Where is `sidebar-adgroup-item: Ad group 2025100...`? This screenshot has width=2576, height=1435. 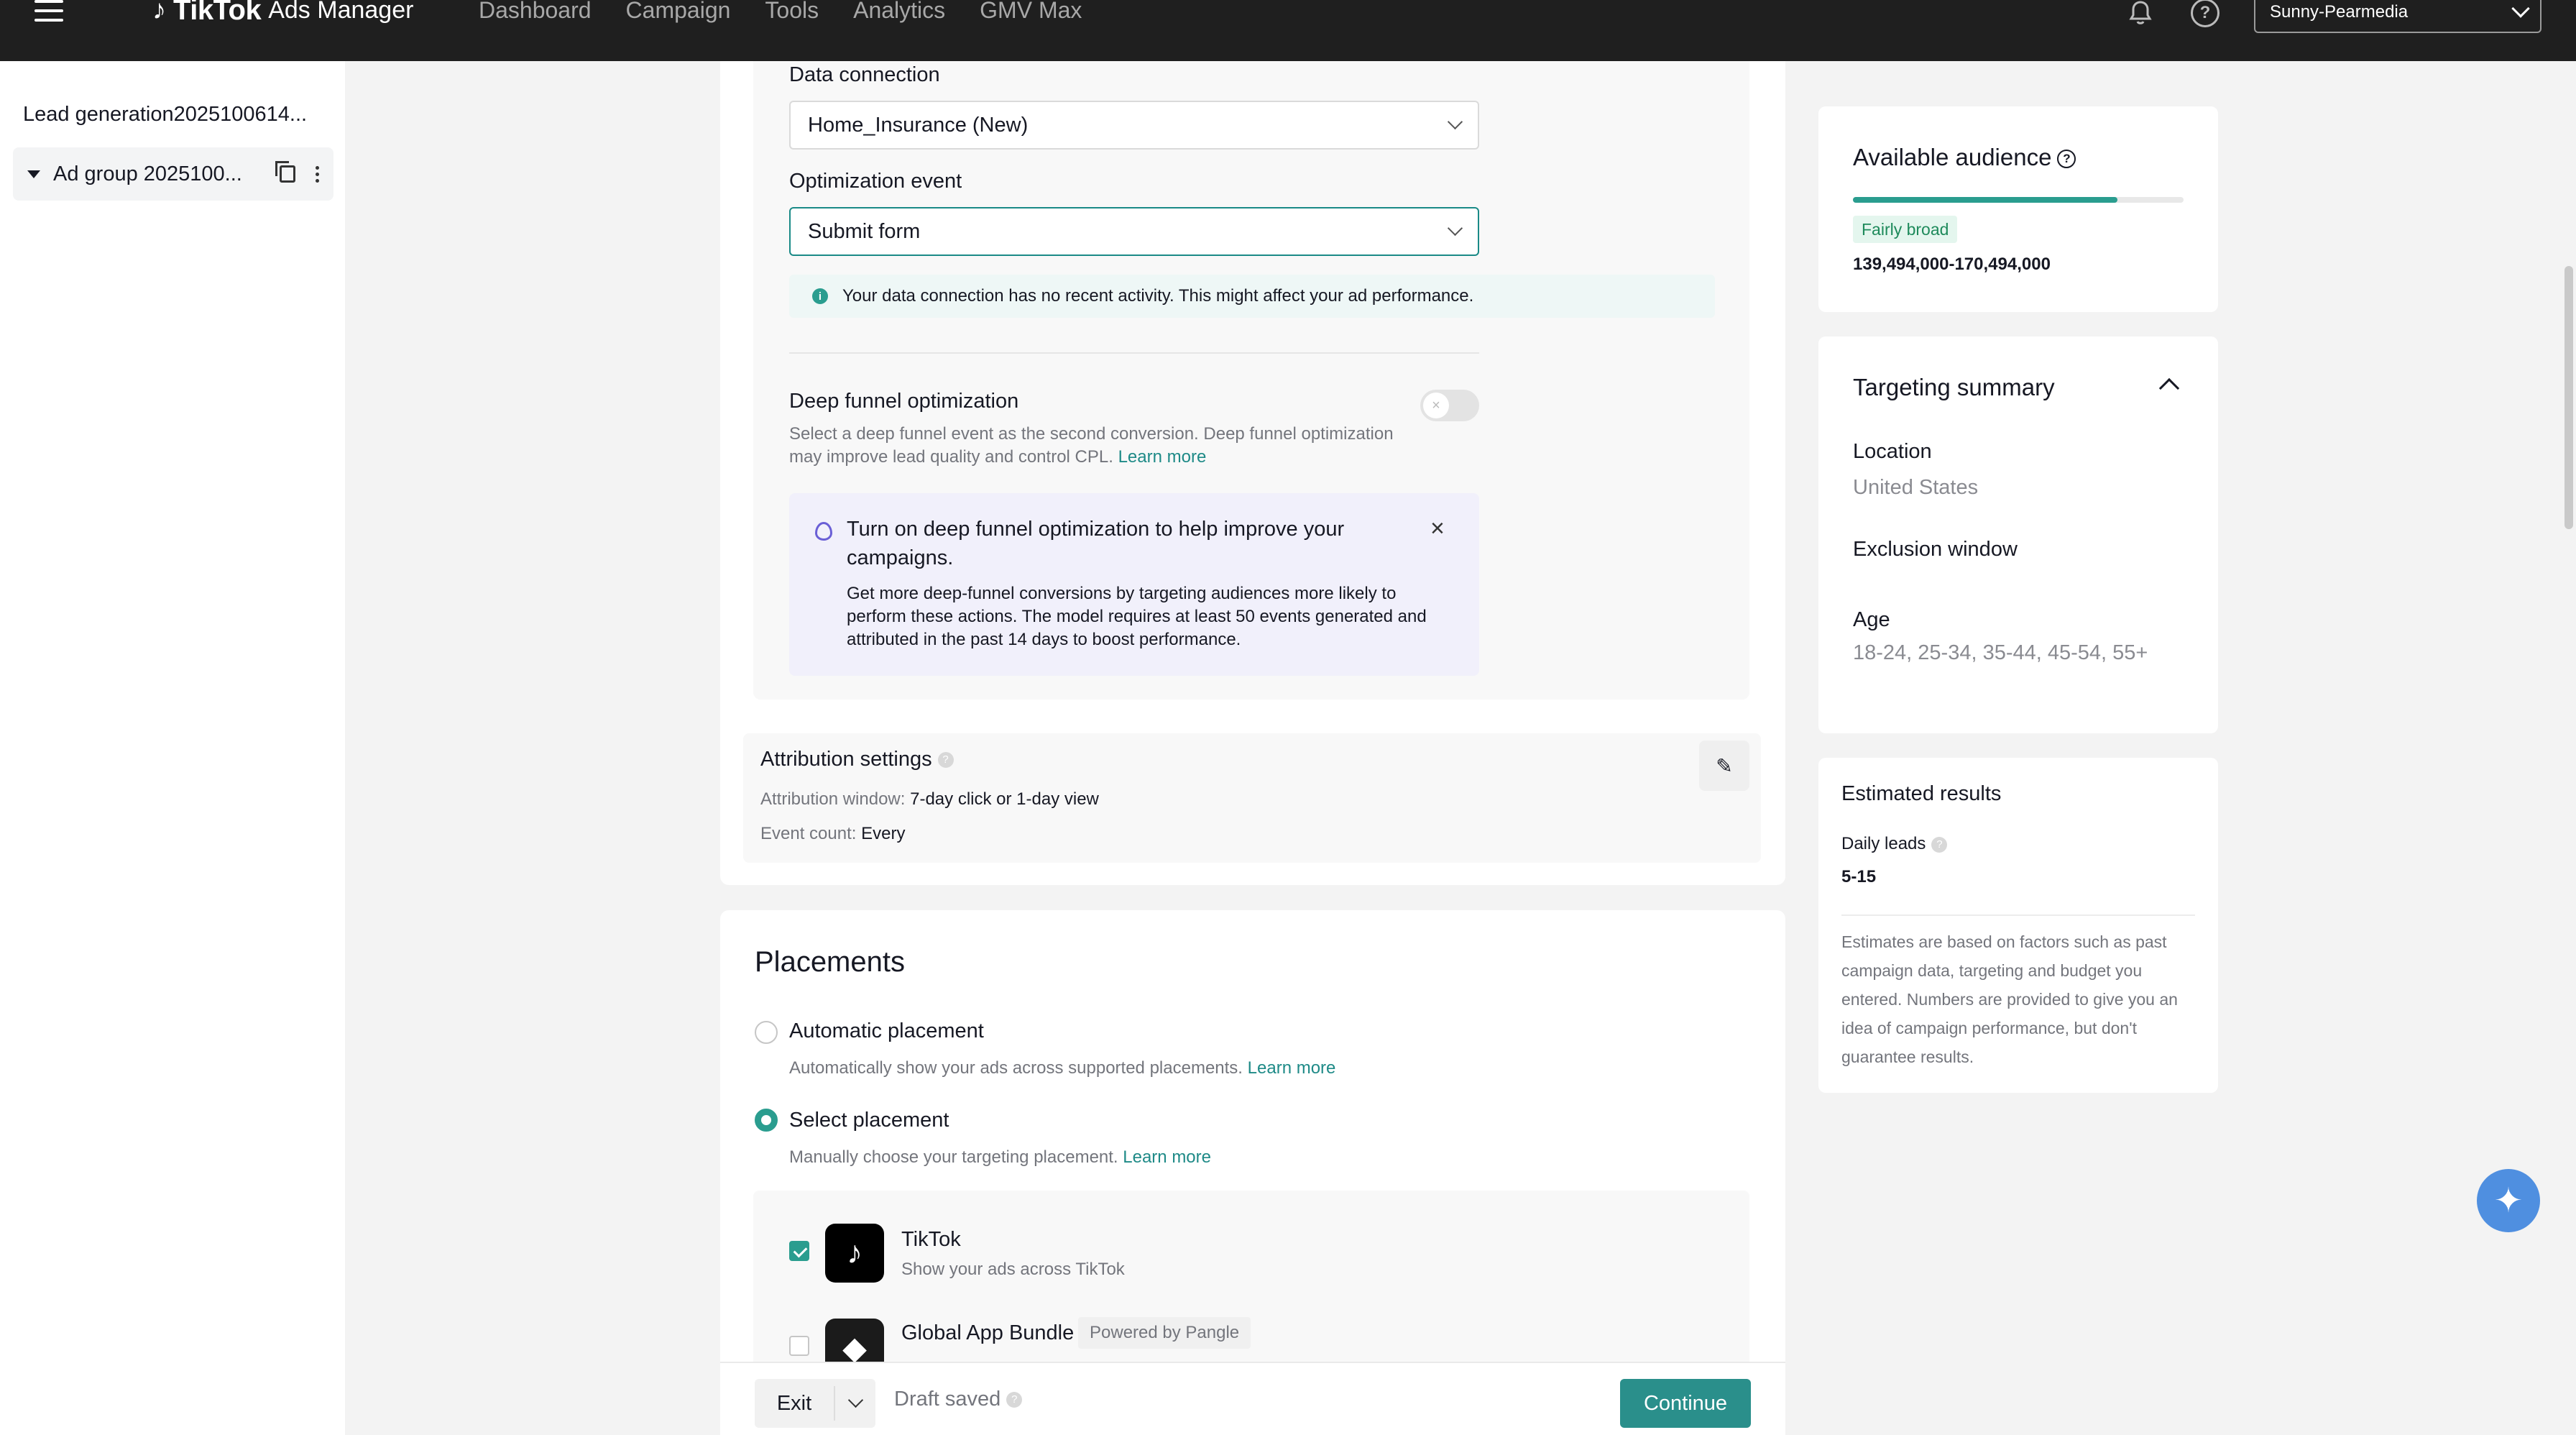 sidebar-adgroup-item: Ad group 2025100... is located at coordinates (173, 174).